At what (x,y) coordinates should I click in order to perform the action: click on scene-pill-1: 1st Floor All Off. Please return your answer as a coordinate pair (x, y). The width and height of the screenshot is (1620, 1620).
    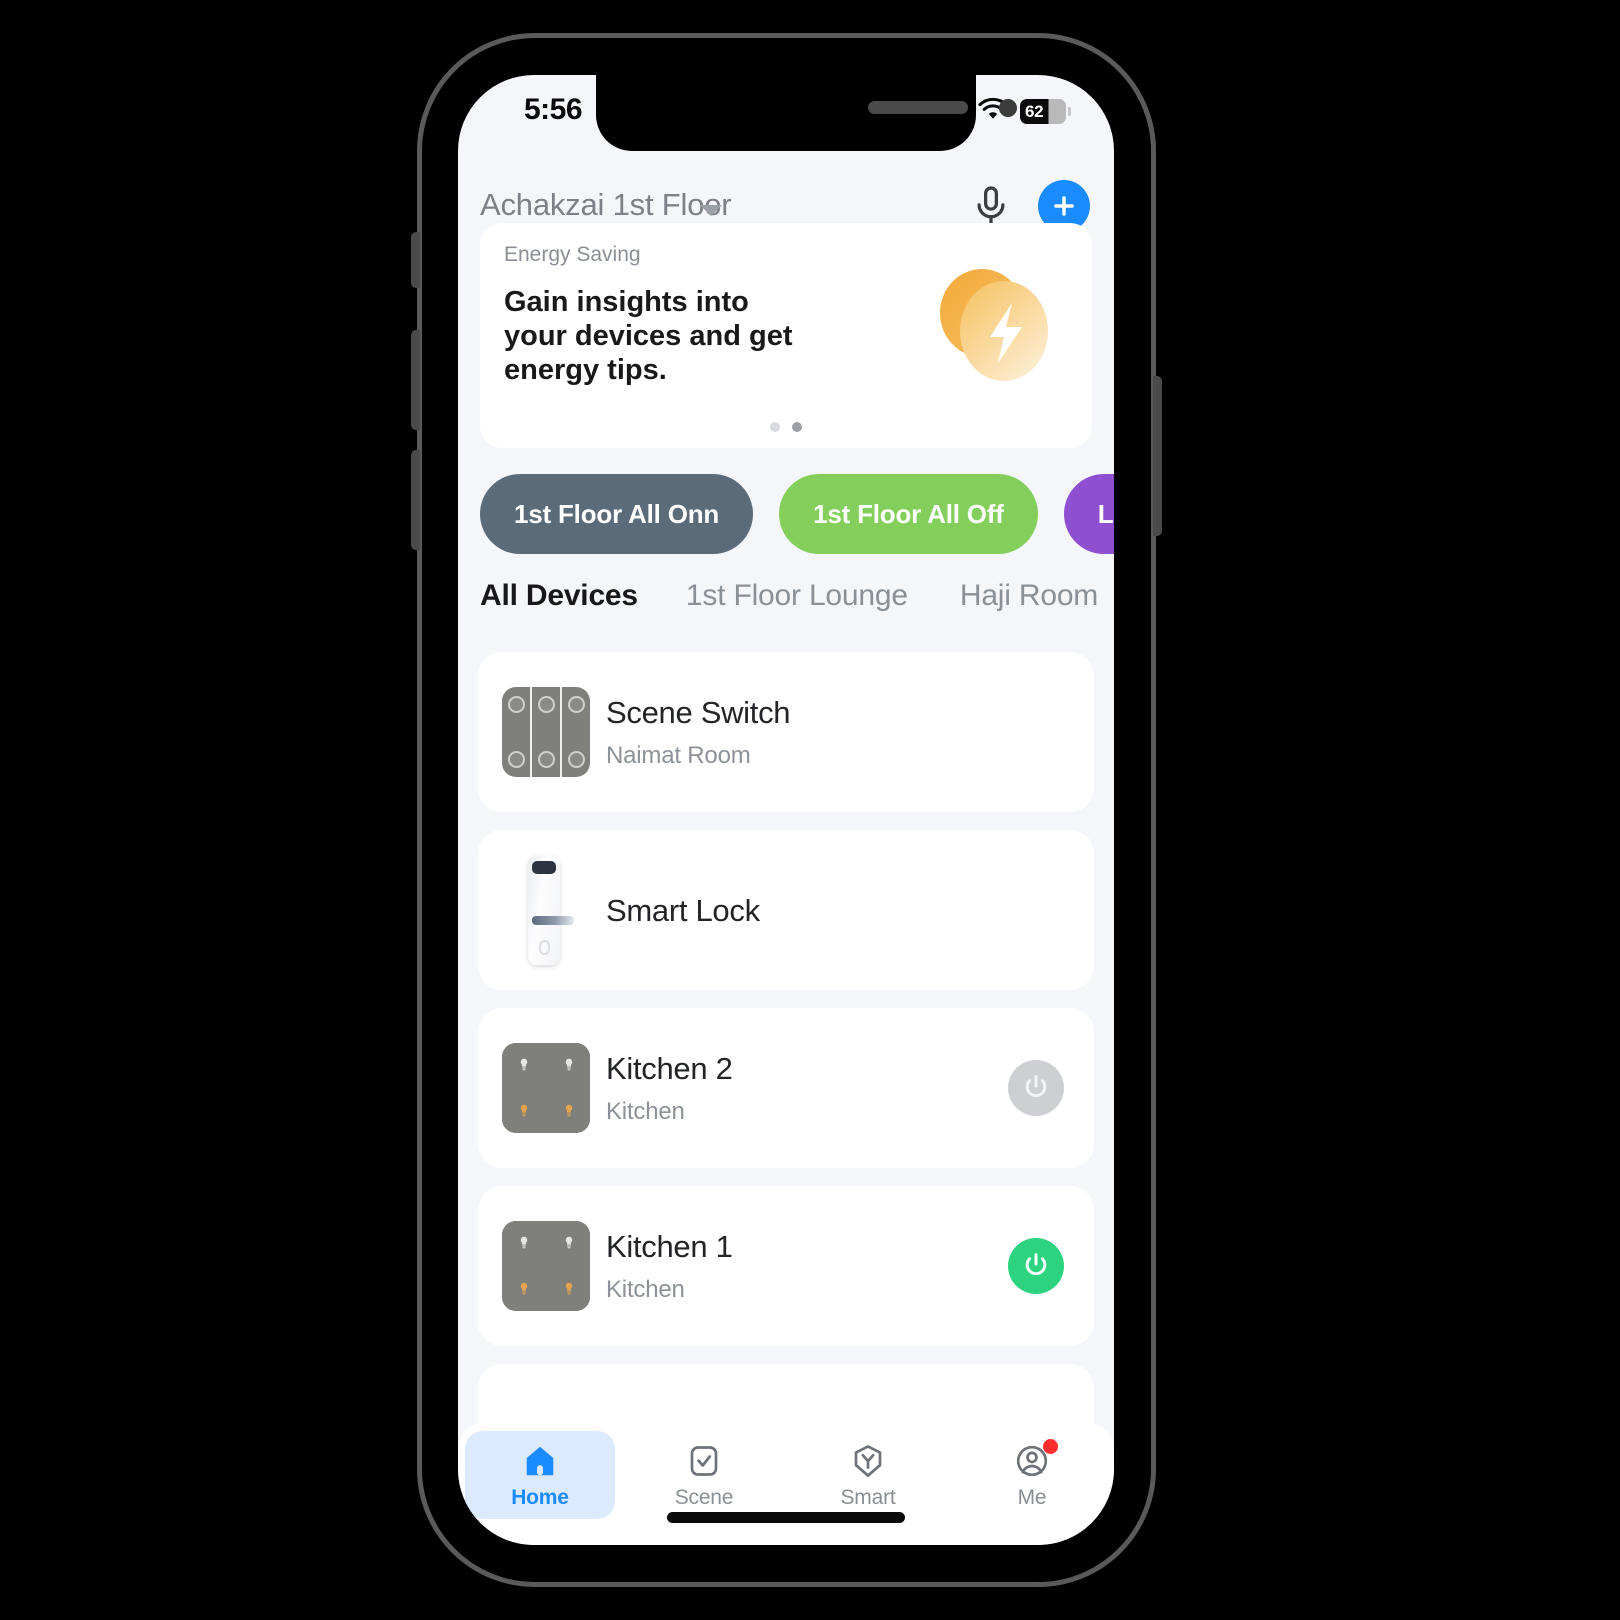
    Looking at the image, I should click on (908, 514).